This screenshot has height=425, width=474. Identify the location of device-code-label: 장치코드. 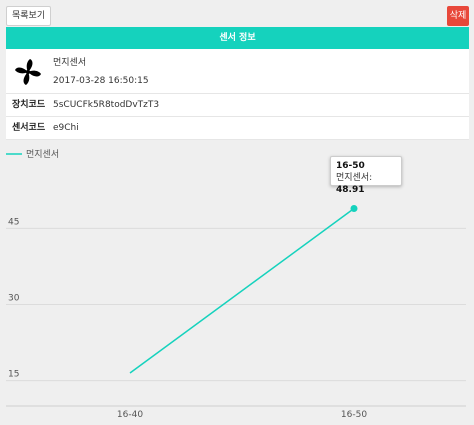
(29, 105).